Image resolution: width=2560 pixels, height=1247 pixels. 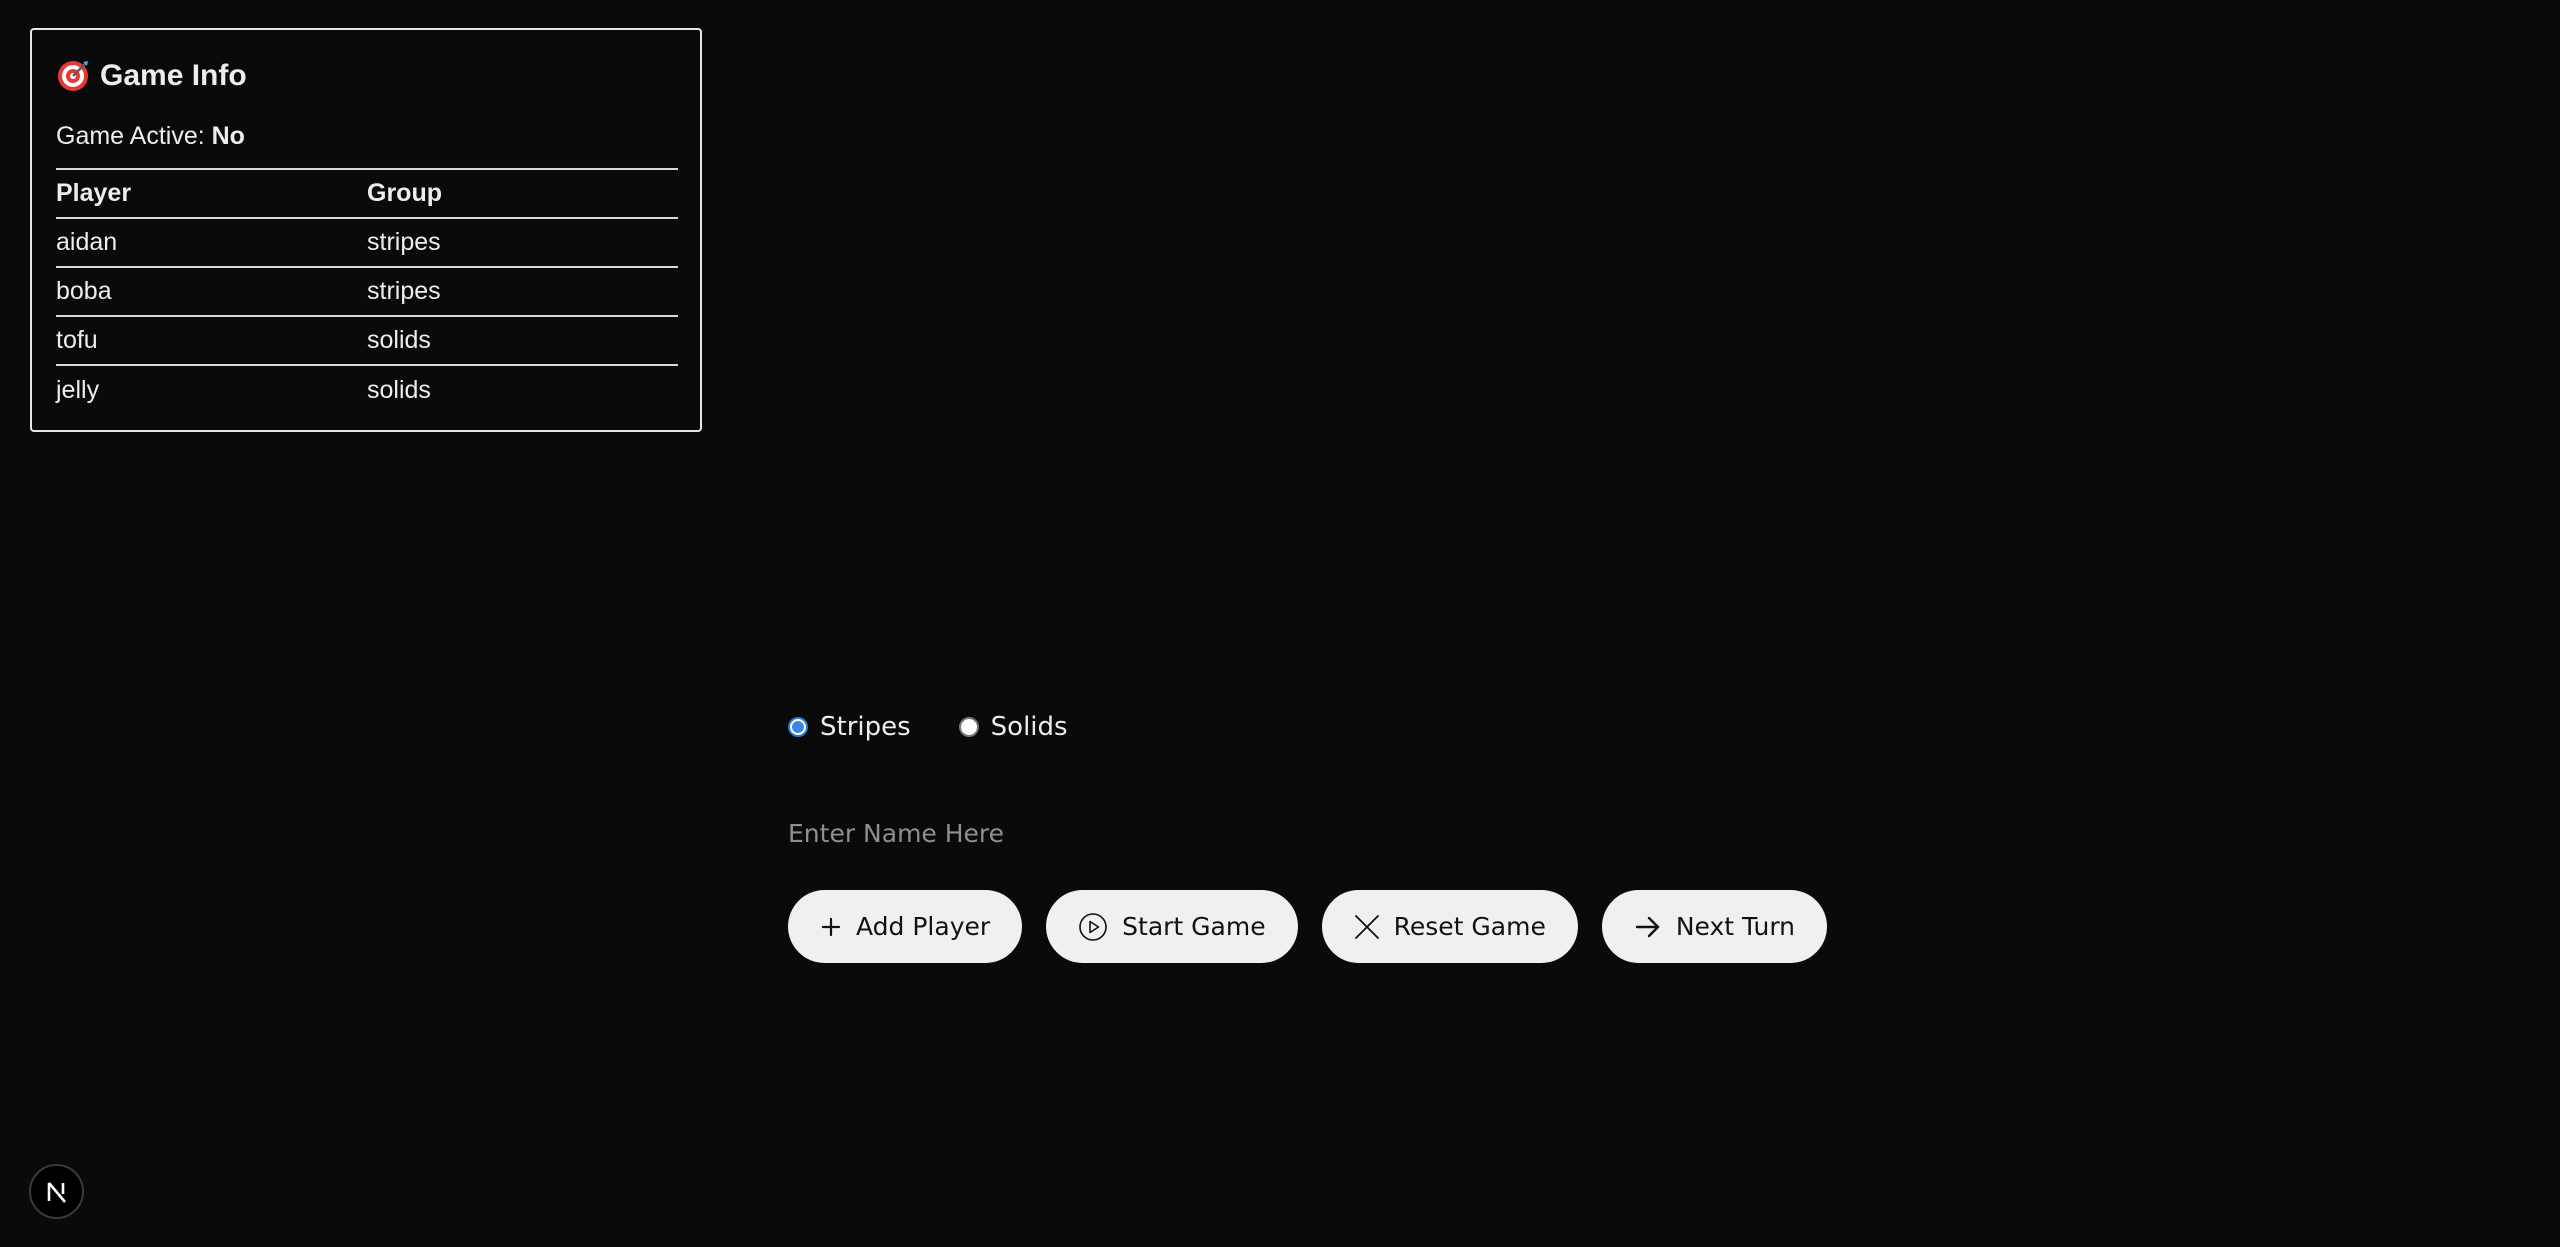 I want to click on start-game-label: Start Game, so click(x=1194, y=926).